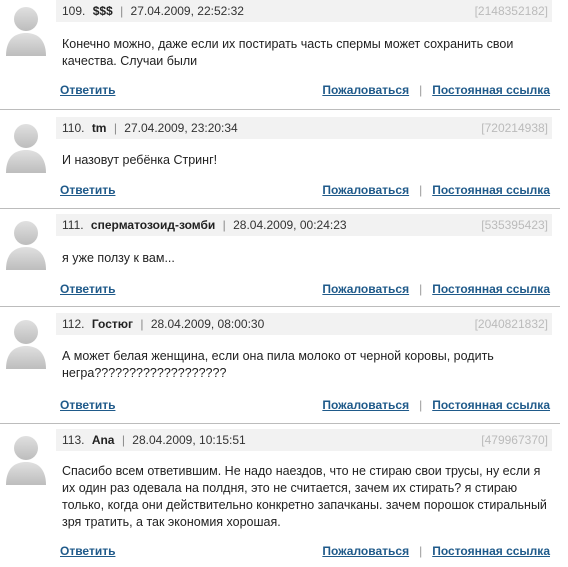  Describe the element at coordinates (103, 440) in the screenshot. I see `comment-author: Ana` at that location.